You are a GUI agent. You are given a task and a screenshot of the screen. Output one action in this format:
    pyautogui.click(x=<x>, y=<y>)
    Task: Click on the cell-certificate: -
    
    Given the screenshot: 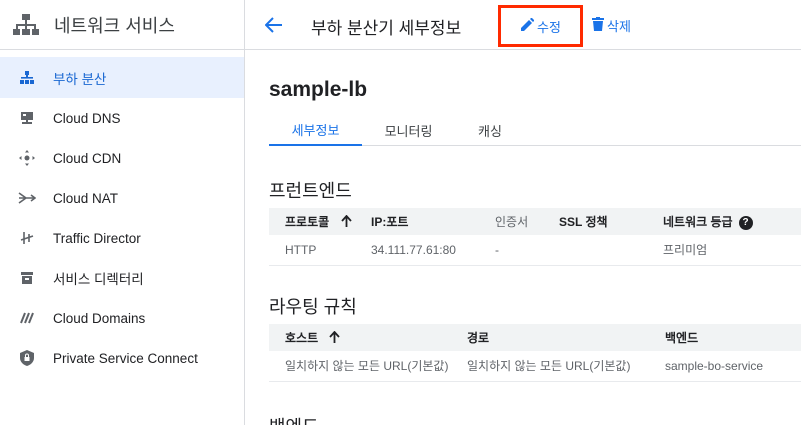 What is the action you would take?
    pyautogui.click(x=527, y=250)
    